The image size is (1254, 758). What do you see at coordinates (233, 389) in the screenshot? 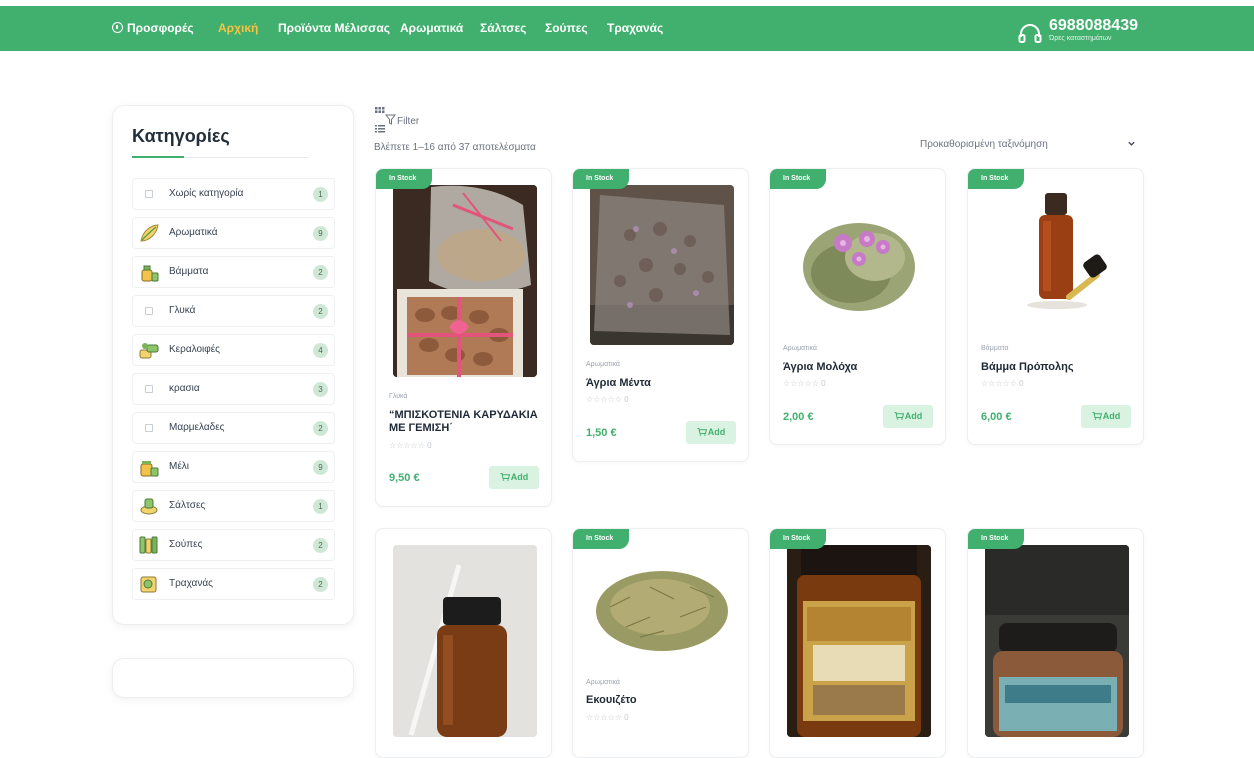
I see `category-wines: κρασια 3` at bounding box center [233, 389].